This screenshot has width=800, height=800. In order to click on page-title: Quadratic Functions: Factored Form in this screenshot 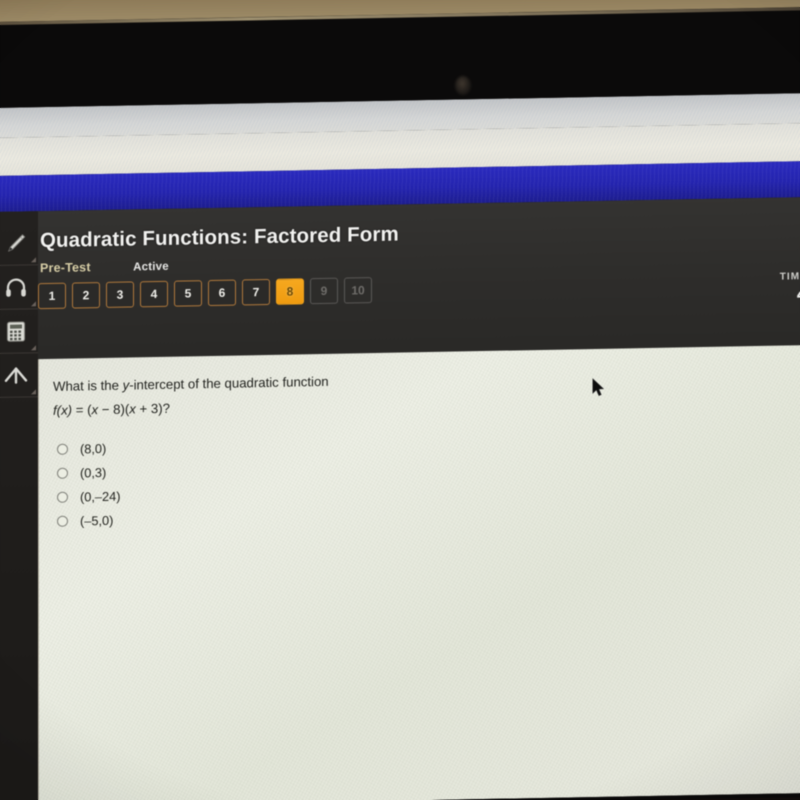, I will do `click(219, 237)`.